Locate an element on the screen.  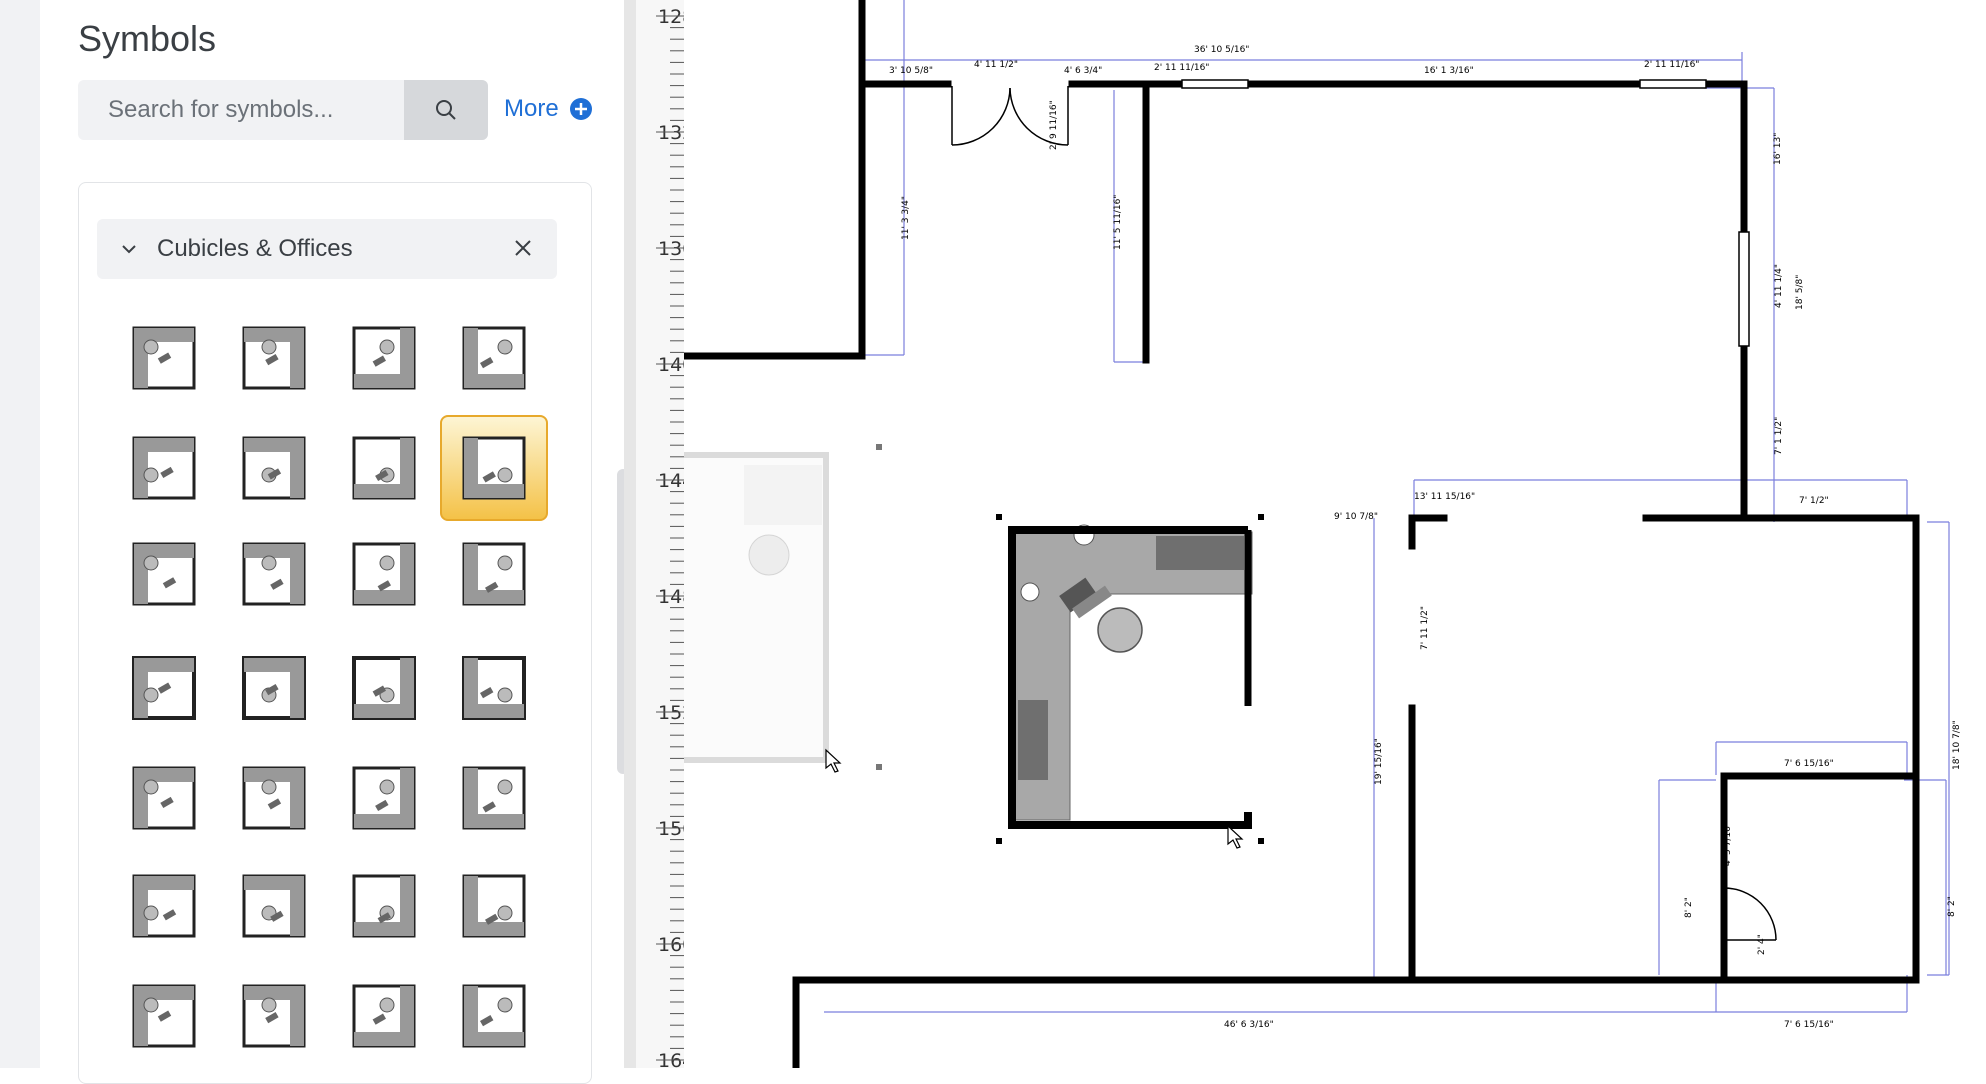
dimension-label: 36' 10 5/16" is located at coordinates (1221, 50).